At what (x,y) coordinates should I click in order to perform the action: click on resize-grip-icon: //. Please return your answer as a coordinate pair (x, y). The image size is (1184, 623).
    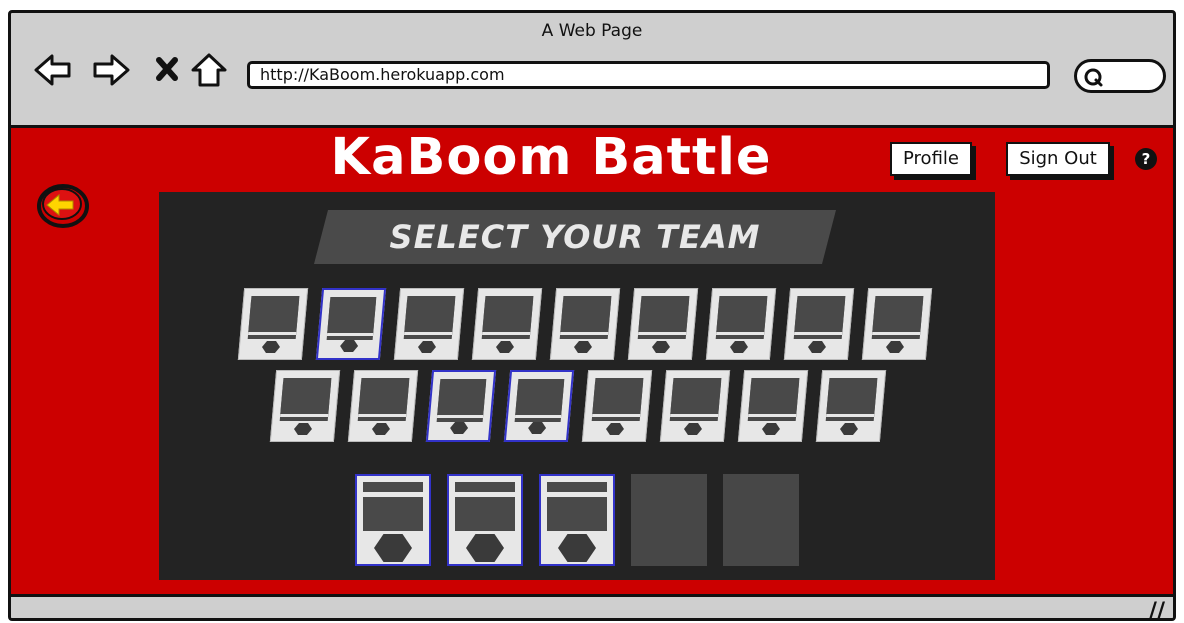
    Looking at the image, I should click on (1157, 608).